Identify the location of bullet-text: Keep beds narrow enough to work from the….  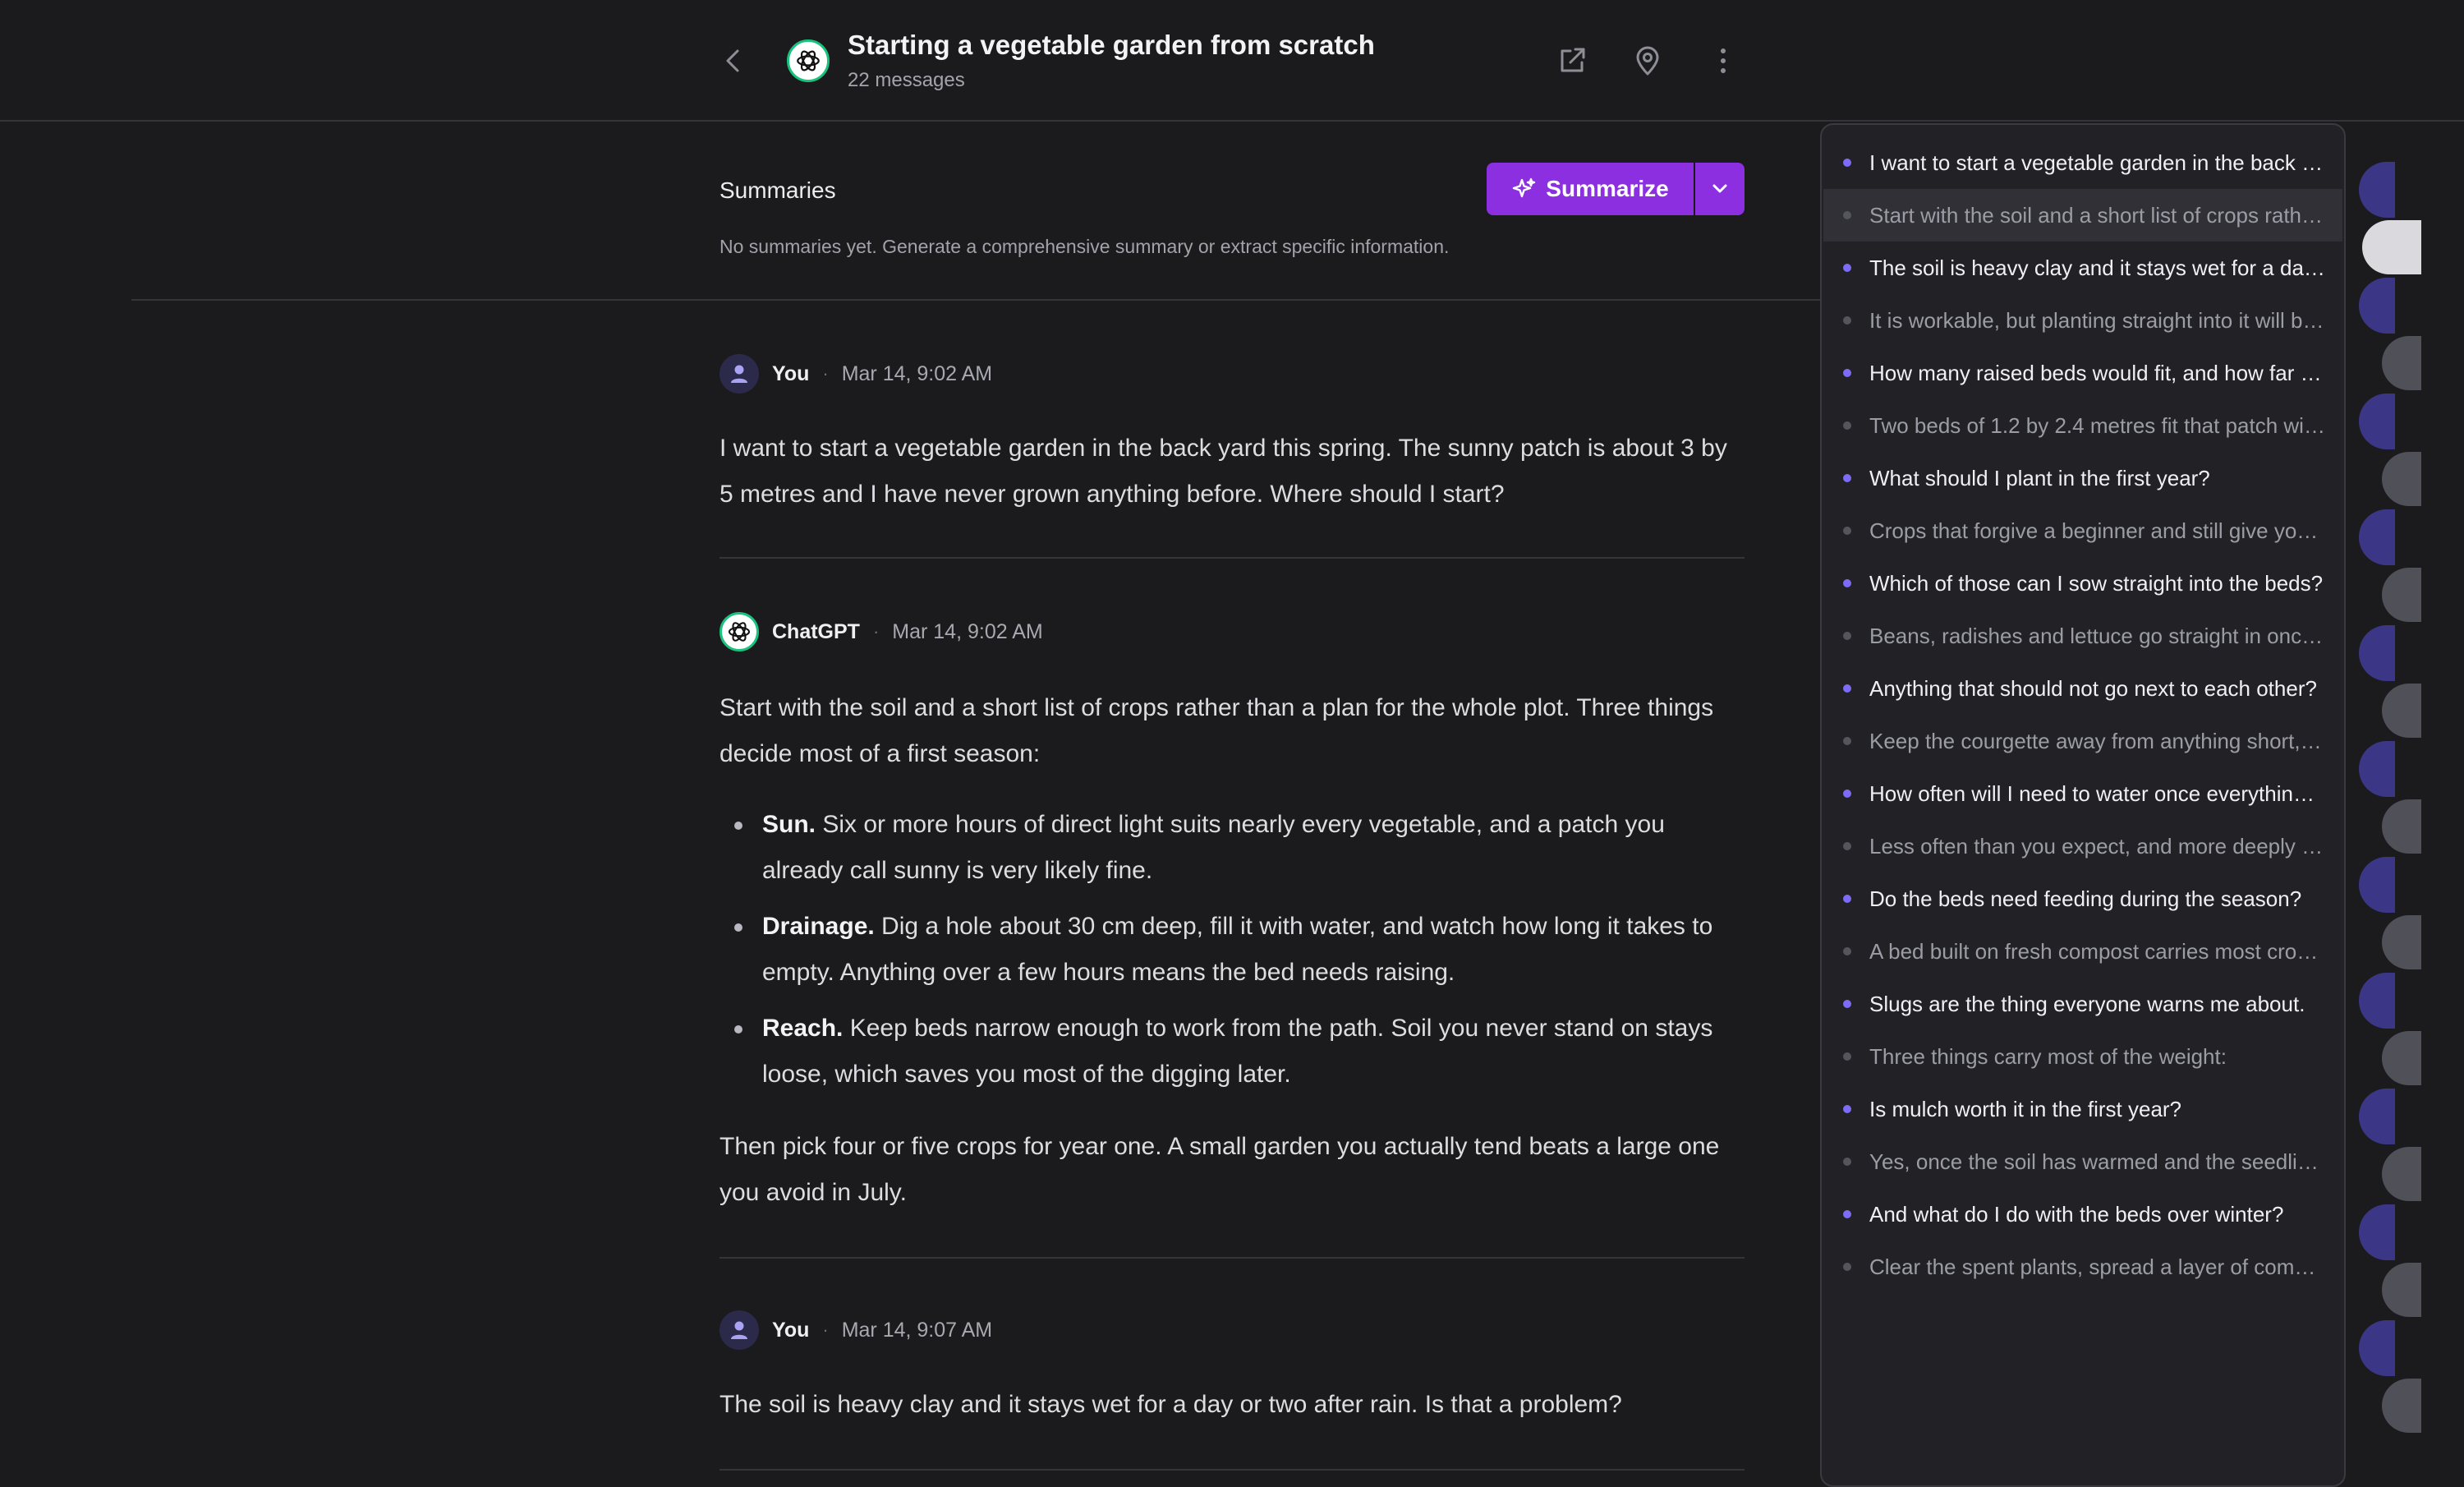
(1237, 1051).